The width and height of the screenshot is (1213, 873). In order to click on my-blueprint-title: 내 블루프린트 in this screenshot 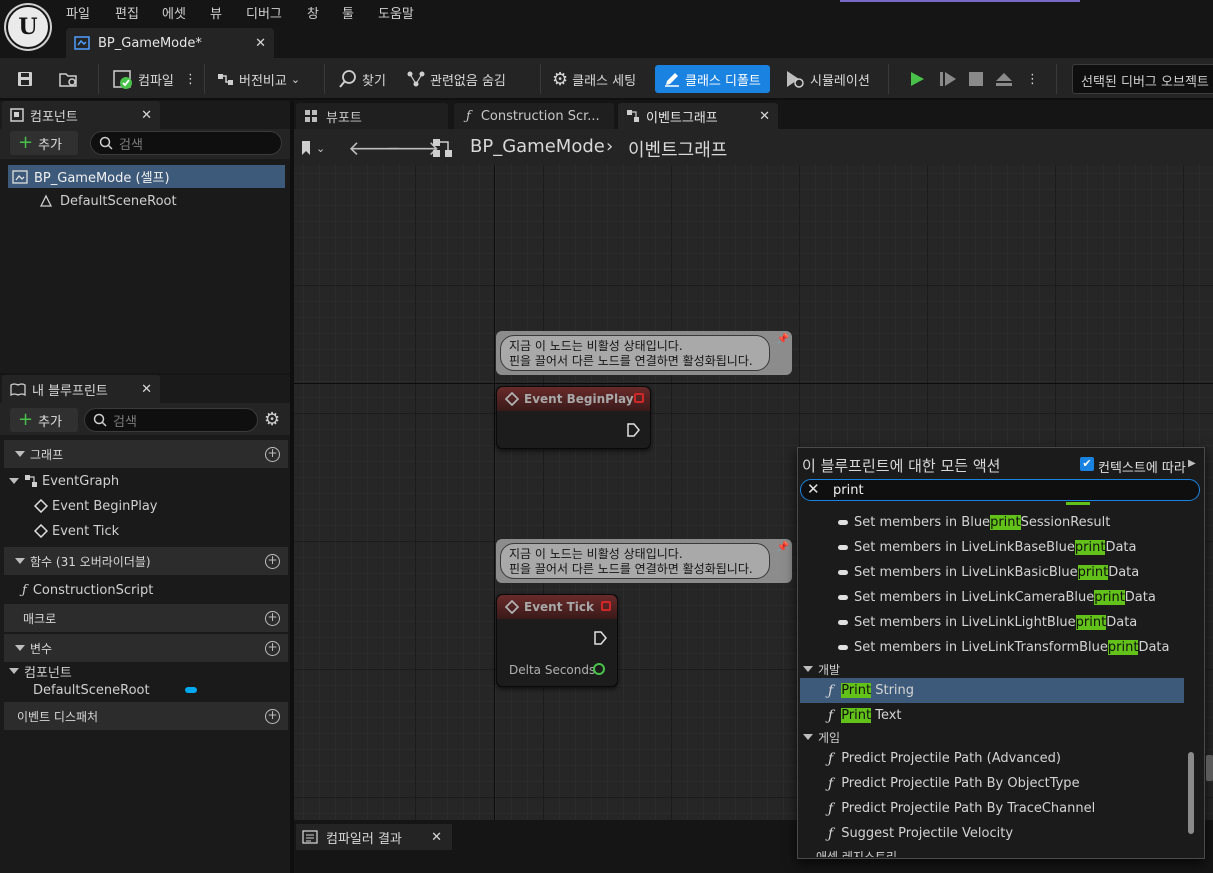, I will do `click(70, 391)`.